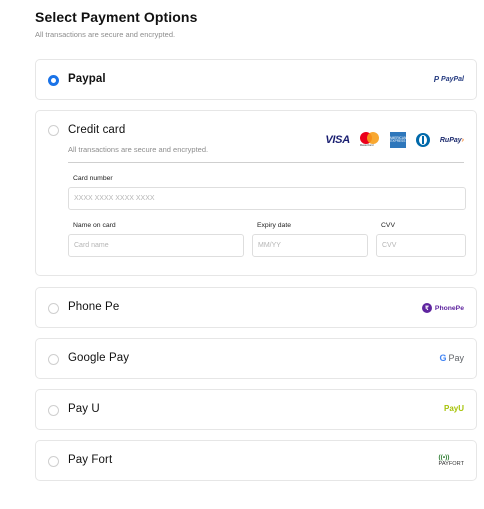  What do you see at coordinates (53, 359) in the screenshot?
I see `radio-googlepay` at bounding box center [53, 359].